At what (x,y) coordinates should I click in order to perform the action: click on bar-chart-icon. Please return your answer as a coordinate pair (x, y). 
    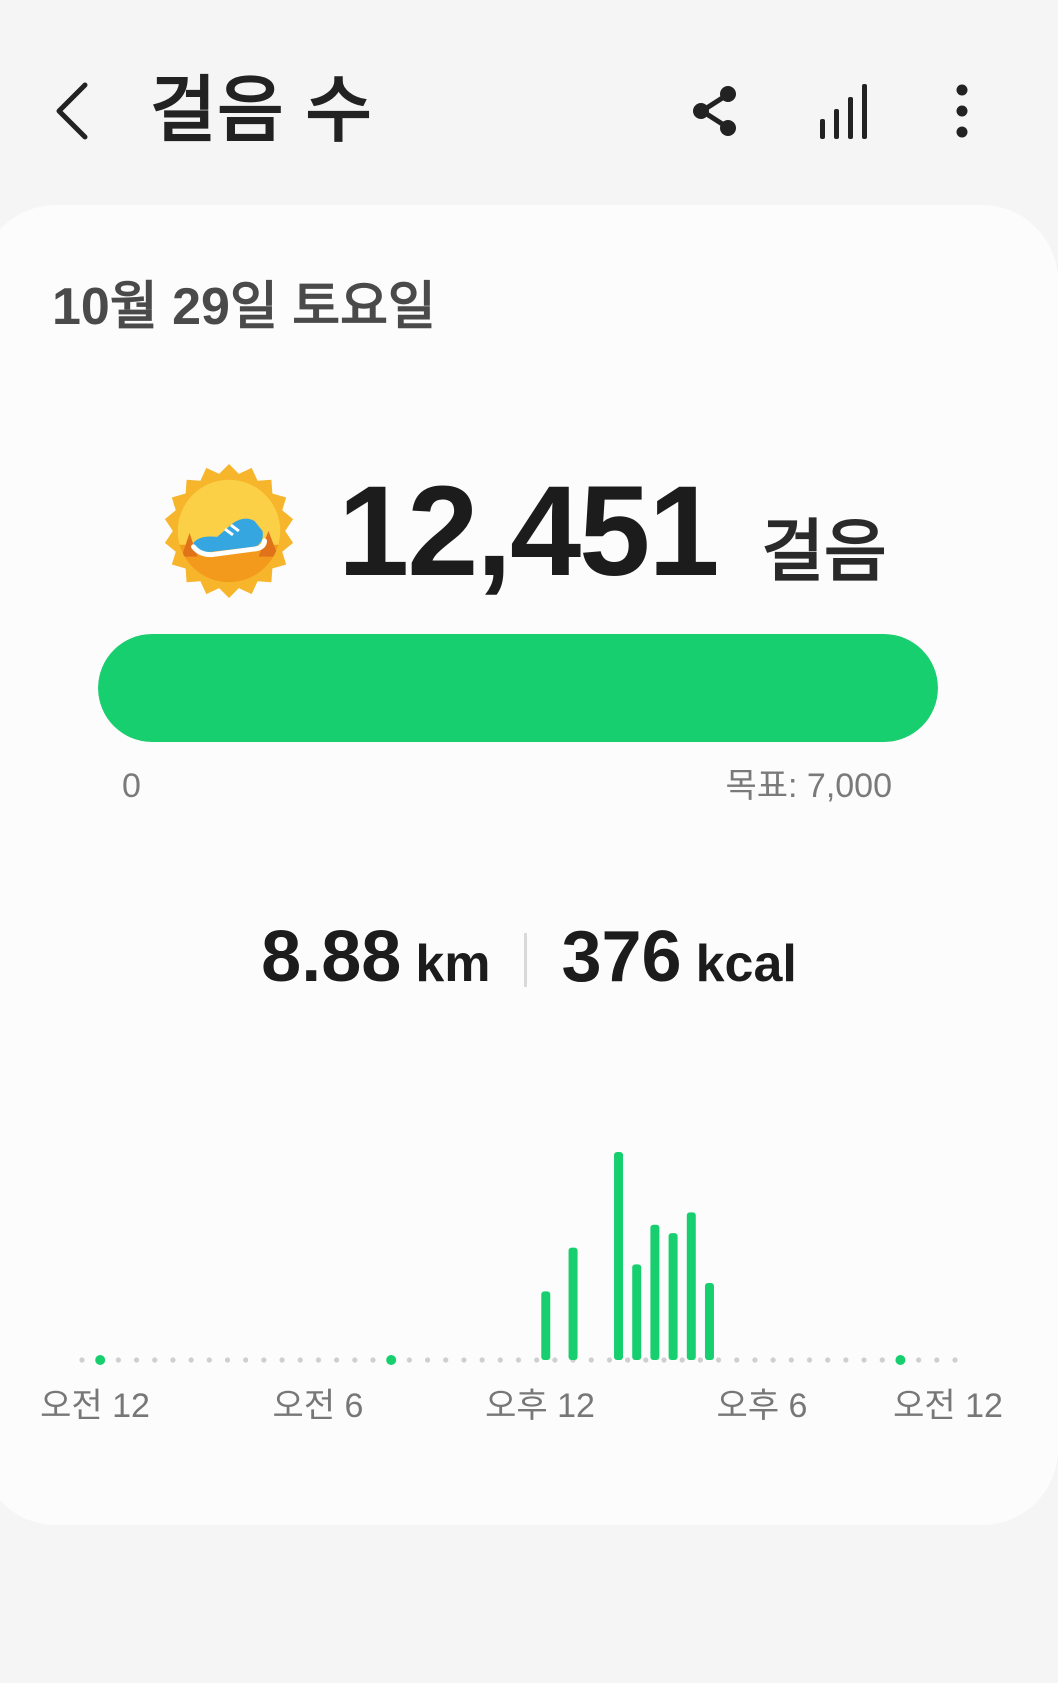
    Looking at the image, I should click on (843, 111).